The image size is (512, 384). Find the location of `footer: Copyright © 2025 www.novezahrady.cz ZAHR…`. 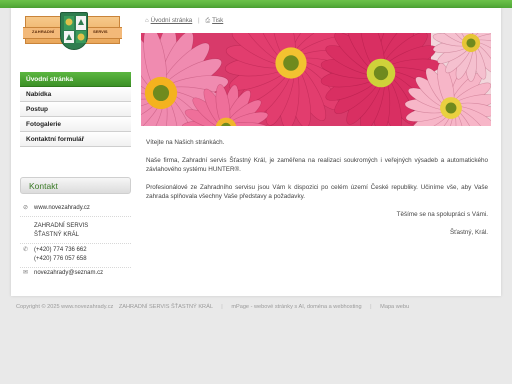

footer: Copyright © 2025 www.novezahrady.cz ZAHR… is located at coordinates (212, 307).